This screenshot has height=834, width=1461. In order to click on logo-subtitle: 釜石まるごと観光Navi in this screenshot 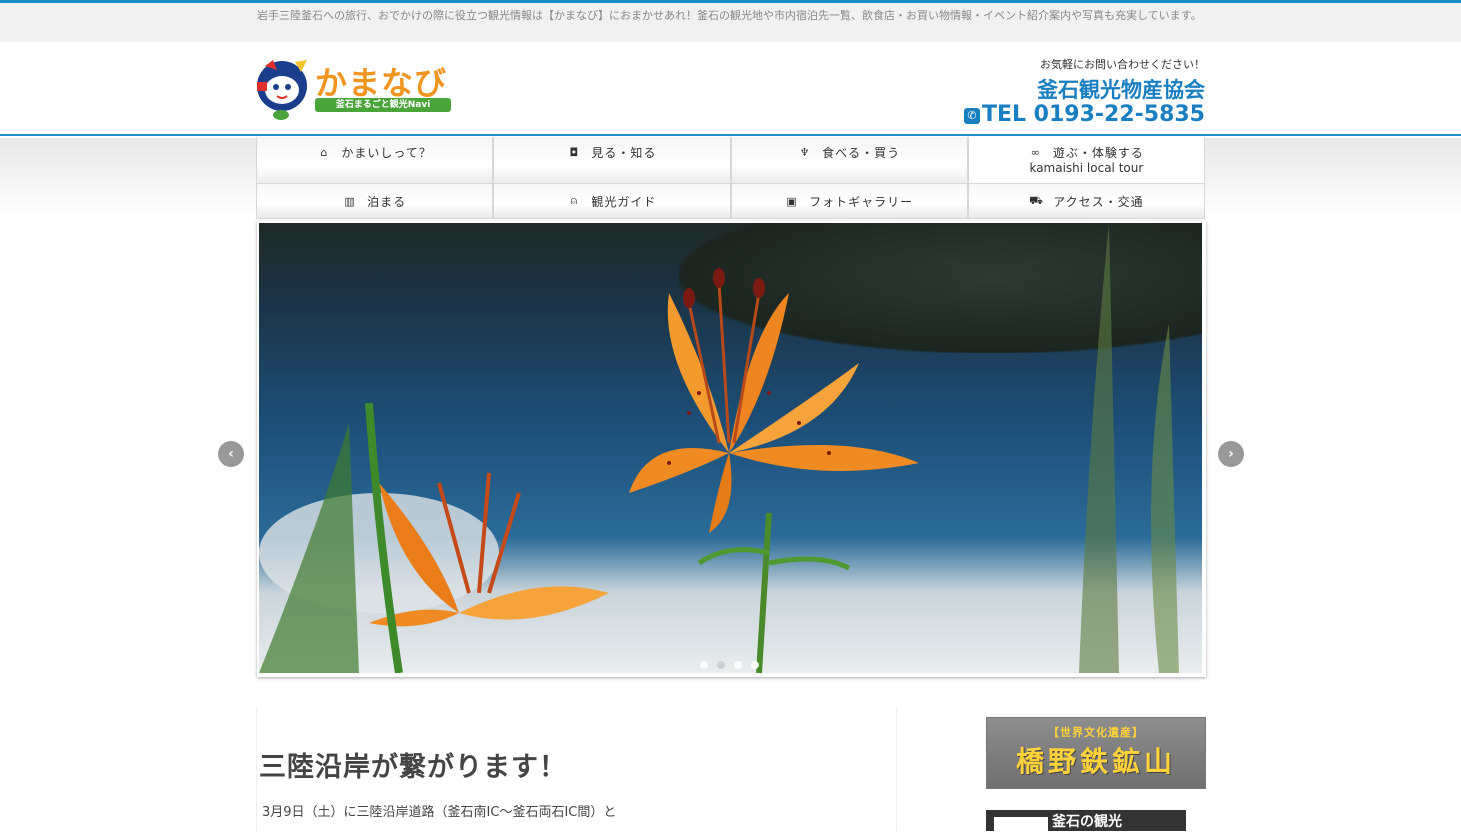, I will do `click(383, 105)`.